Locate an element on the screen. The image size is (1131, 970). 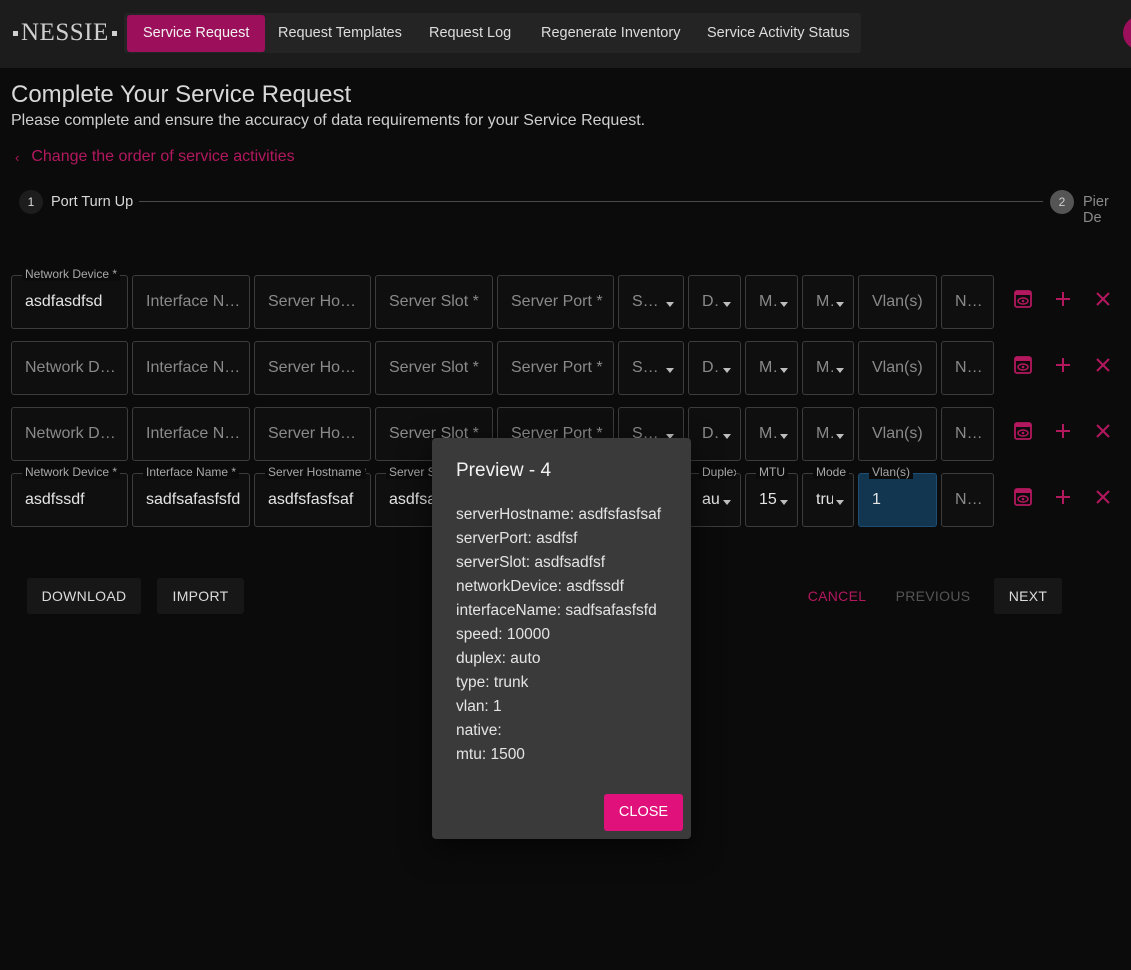
field-placeholder: Server Slot * is located at coordinates (434, 301).